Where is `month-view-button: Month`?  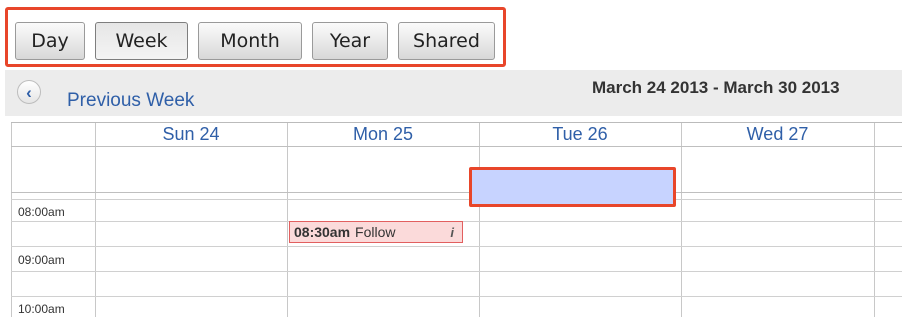 month-view-button: Month is located at coordinates (250, 41).